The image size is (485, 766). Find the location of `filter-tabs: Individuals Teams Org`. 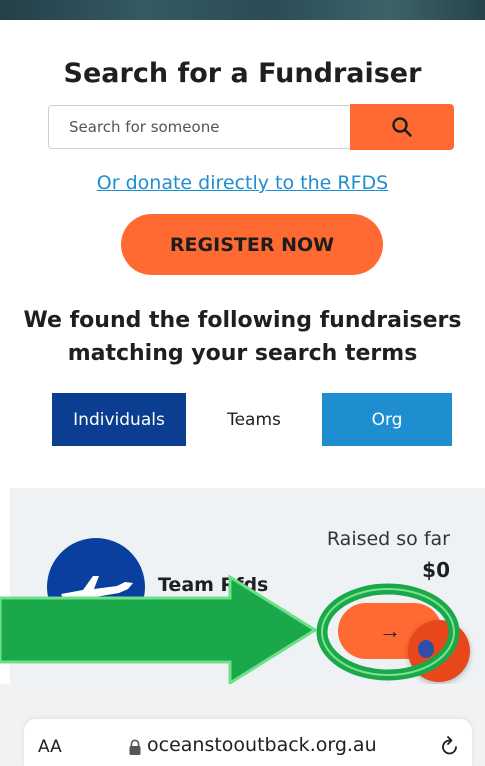

filter-tabs: Individuals Teams Org is located at coordinates (252, 419).